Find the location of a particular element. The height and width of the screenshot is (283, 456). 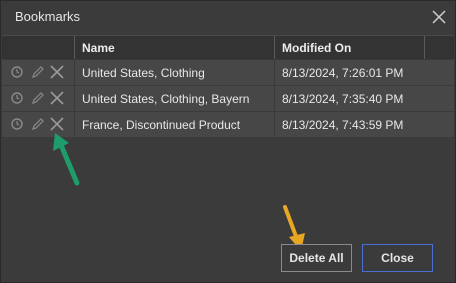

bookmark-name: United States, Clothing, Bayern is located at coordinates (166, 99).